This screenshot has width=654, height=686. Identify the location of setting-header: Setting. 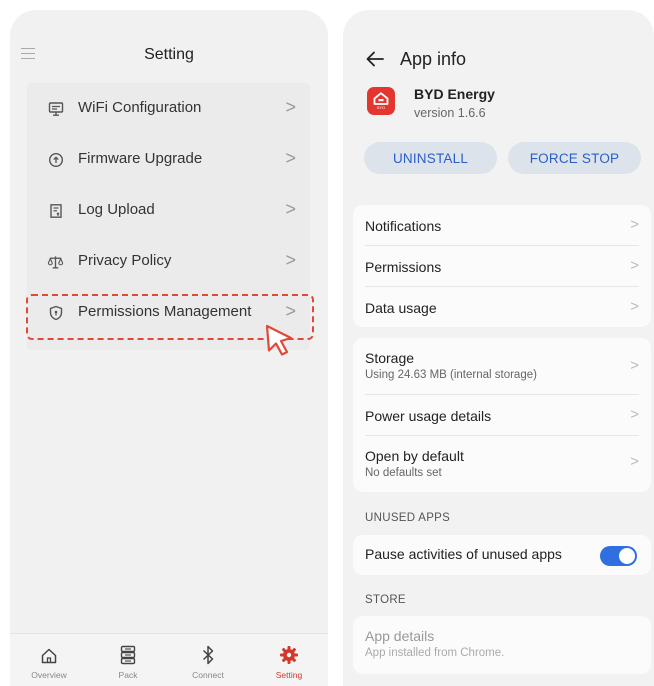
(169, 45).